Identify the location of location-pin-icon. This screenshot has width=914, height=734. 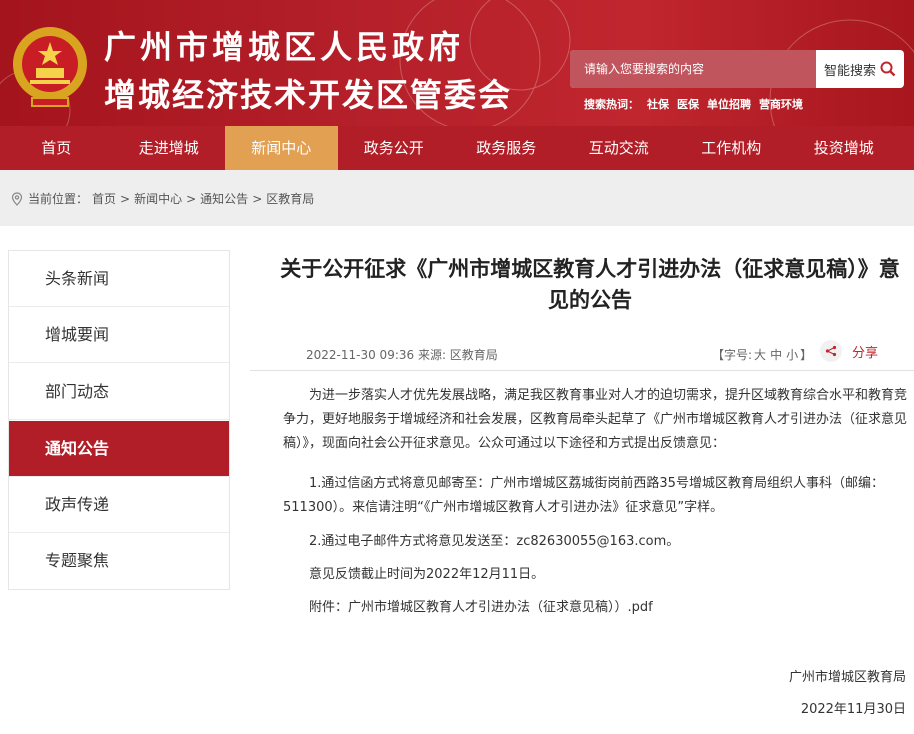
(17, 198).